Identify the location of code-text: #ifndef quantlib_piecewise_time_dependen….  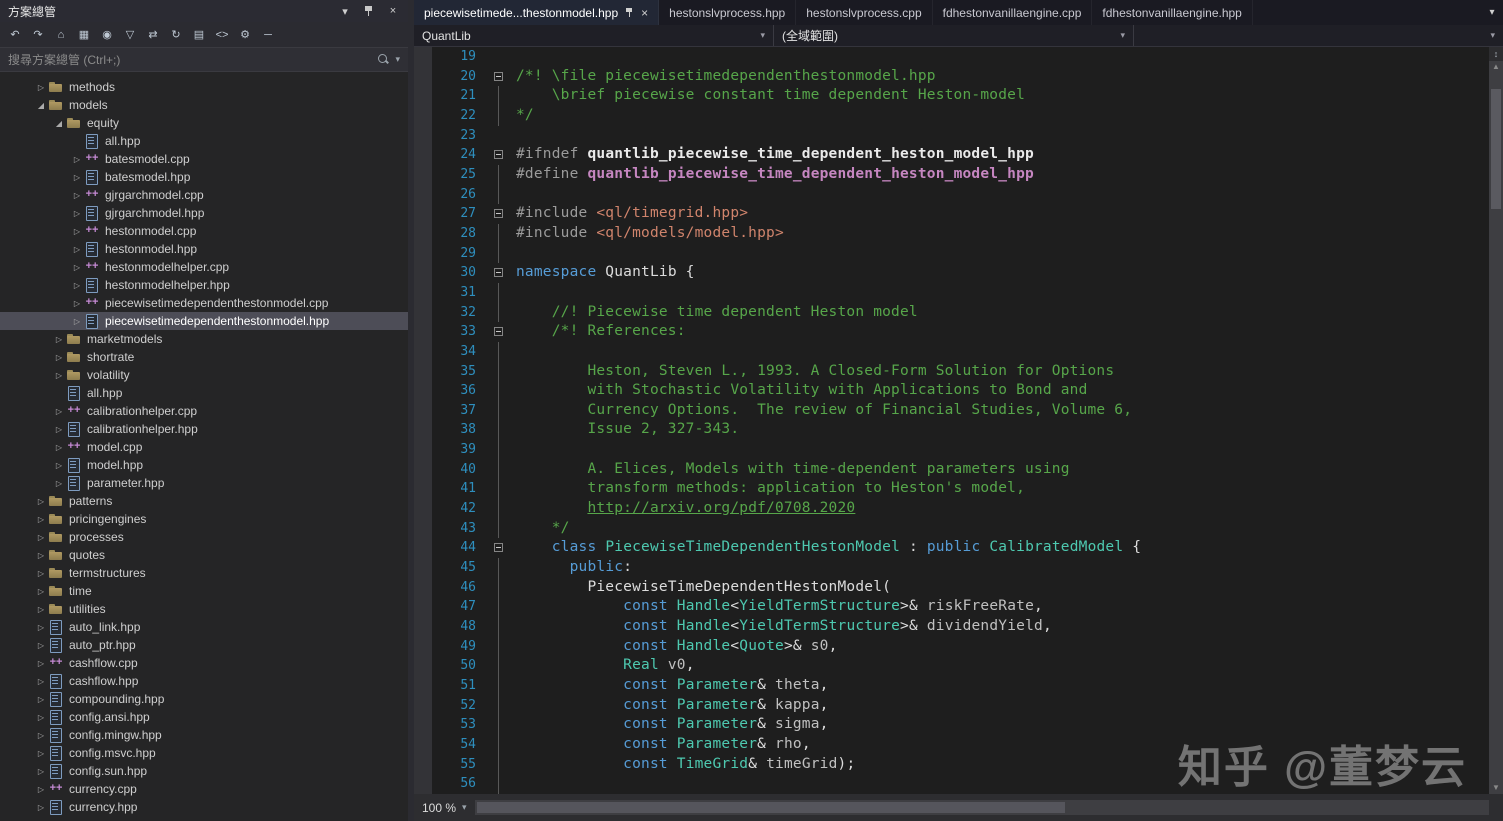
(772, 155).